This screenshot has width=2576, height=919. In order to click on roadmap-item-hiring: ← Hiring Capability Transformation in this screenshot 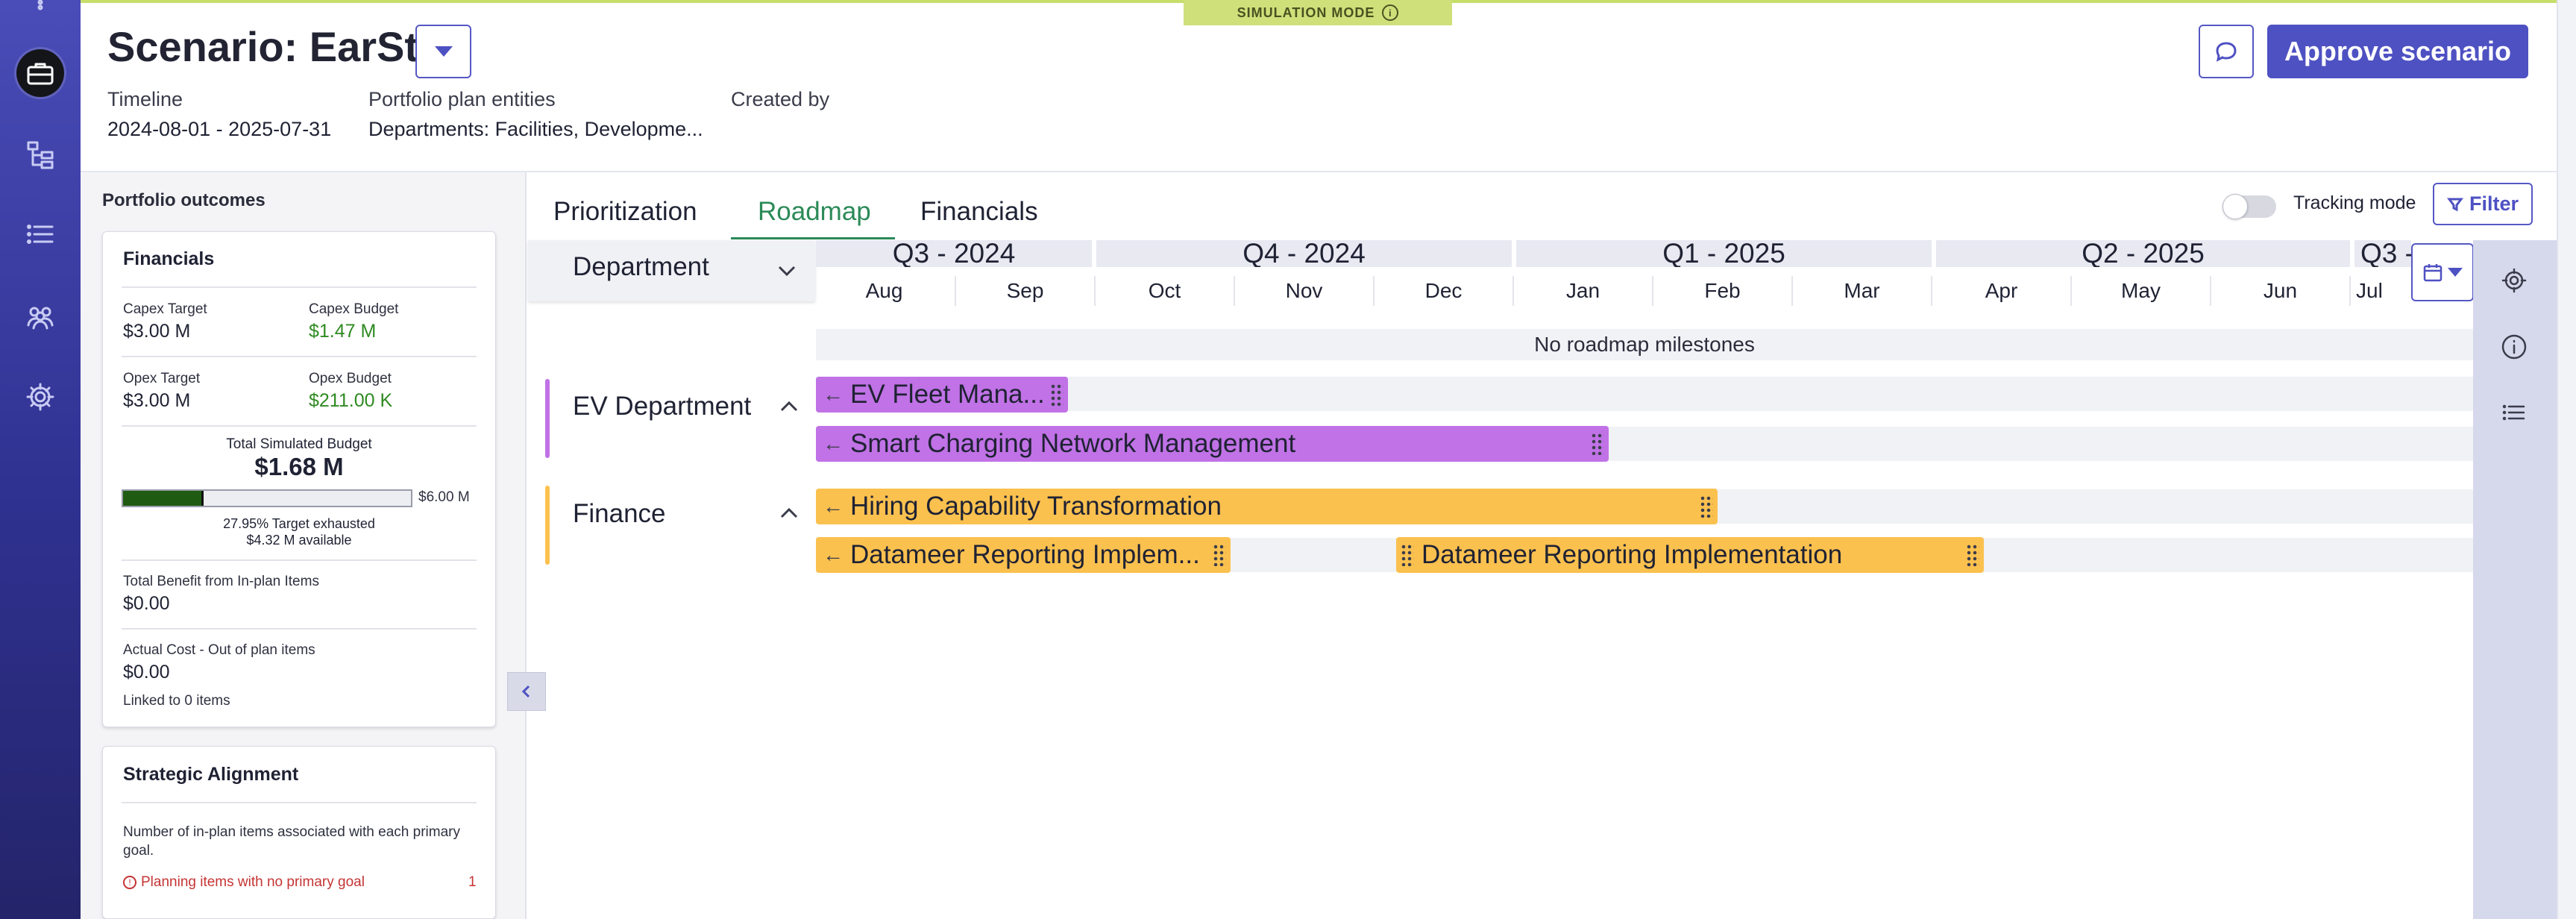, I will do `click(1267, 506)`.